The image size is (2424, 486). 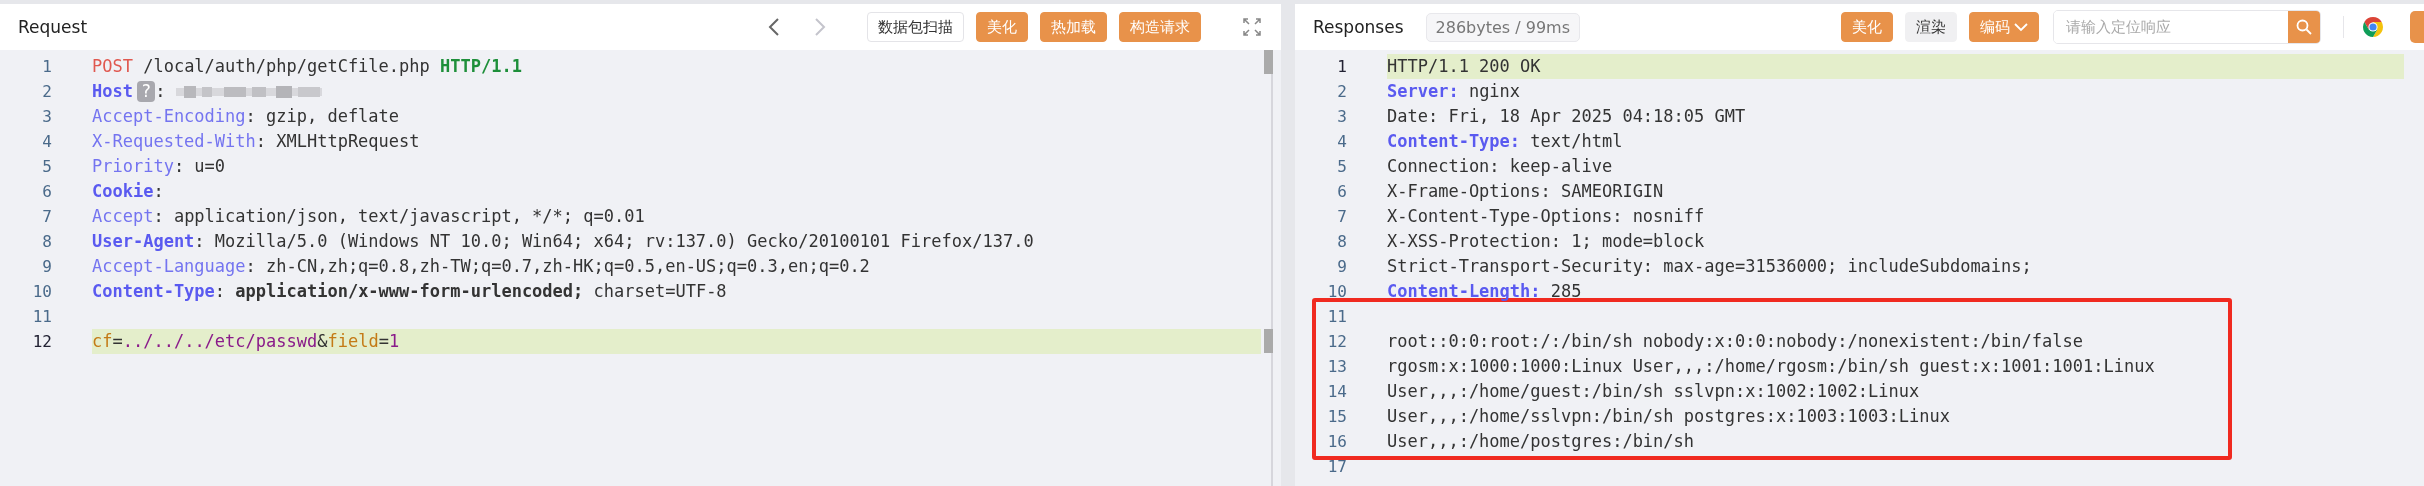 What do you see at coordinates (410, 291) in the screenshot?
I see `code-line: Content-Type: application/x-www-form-urlencoded; charset=UTF-8` at bounding box center [410, 291].